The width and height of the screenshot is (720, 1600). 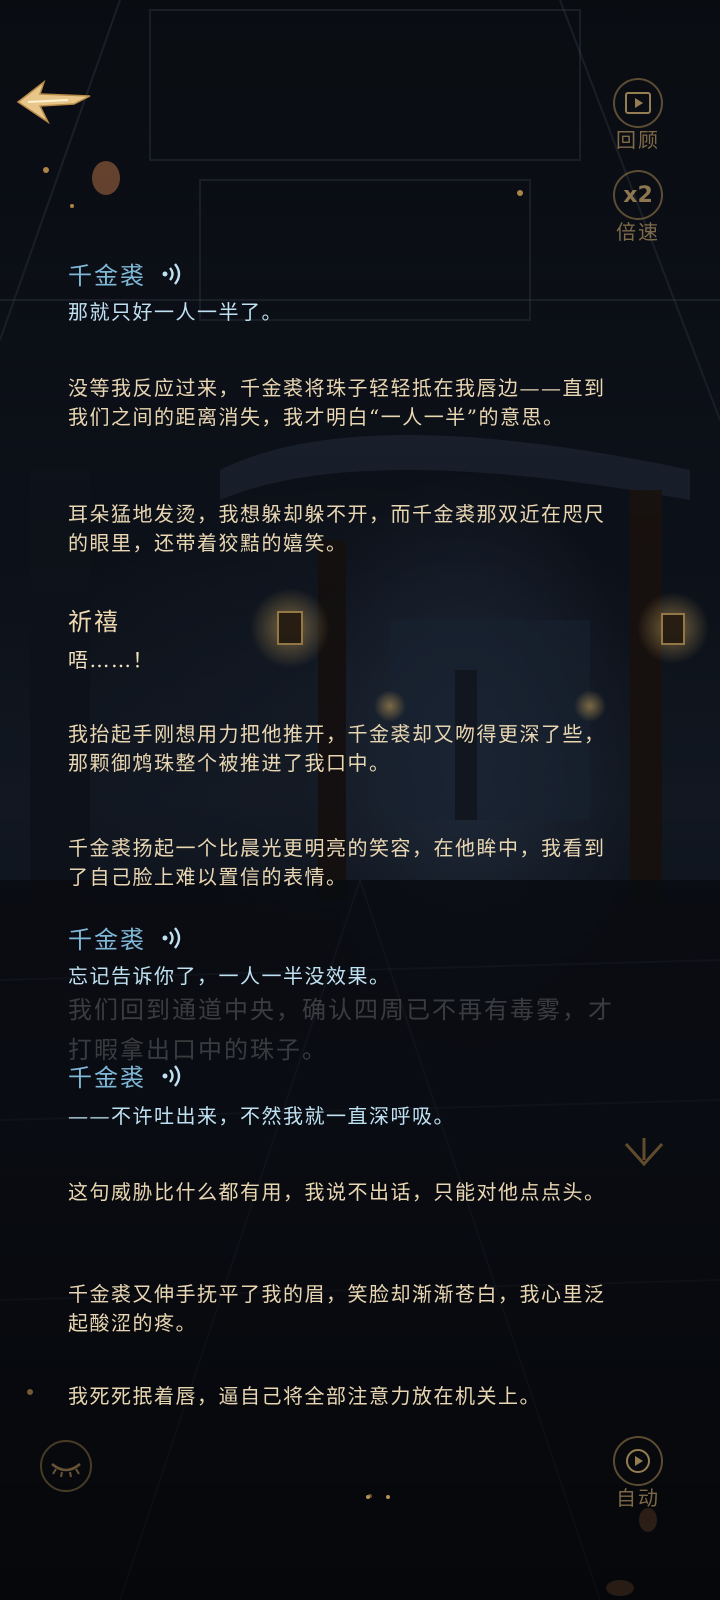 I want to click on review-icon, so click(x=638, y=103).